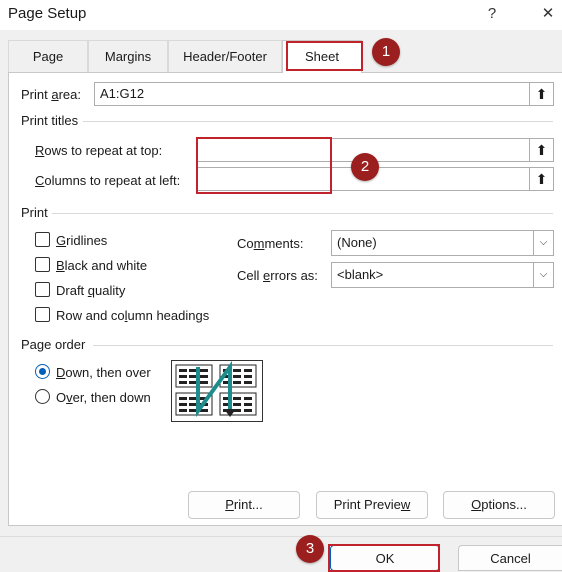 The height and width of the screenshot is (572, 562). I want to click on page-order-diagram-icon, so click(216, 389).